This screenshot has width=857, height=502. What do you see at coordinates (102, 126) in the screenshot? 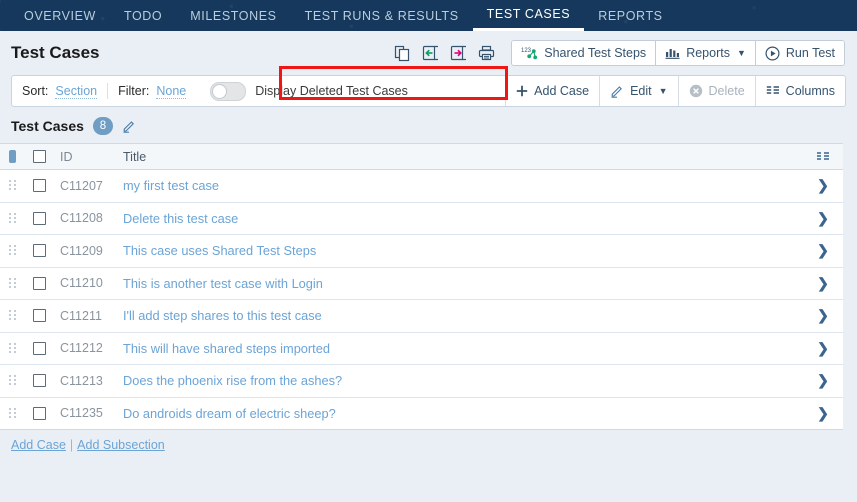
I see `section-count-badge: 8` at bounding box center [102, 126].